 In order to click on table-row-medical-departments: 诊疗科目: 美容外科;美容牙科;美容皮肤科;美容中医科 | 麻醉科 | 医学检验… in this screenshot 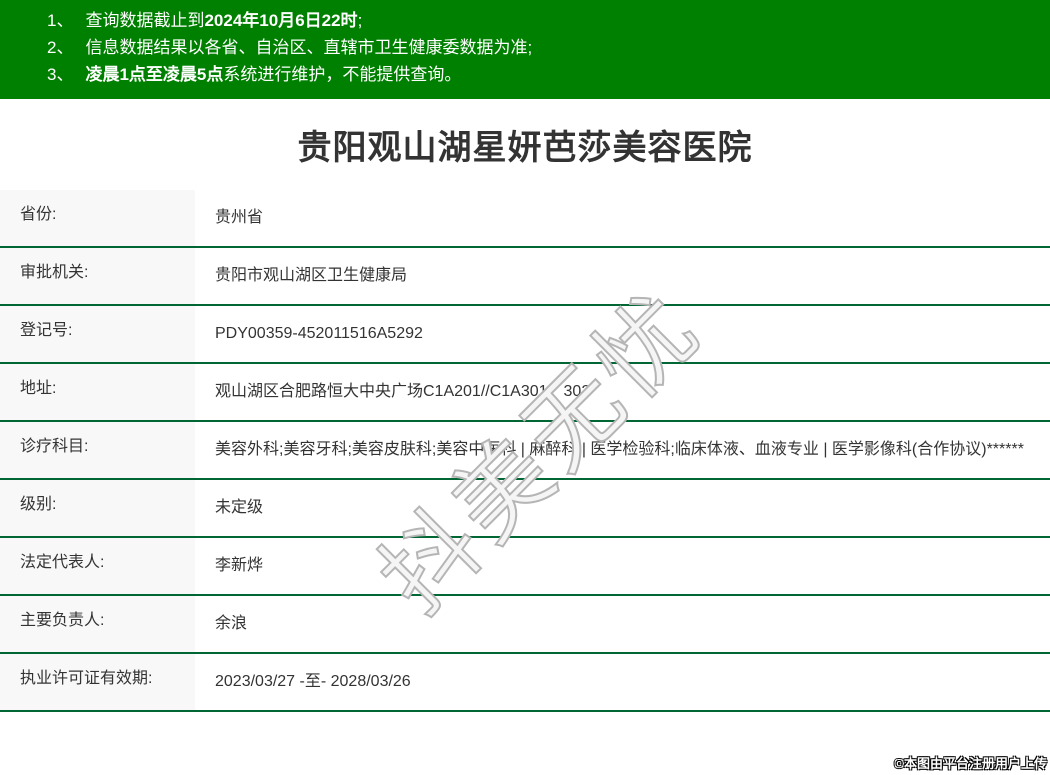, I will do `click(525, 451)`.